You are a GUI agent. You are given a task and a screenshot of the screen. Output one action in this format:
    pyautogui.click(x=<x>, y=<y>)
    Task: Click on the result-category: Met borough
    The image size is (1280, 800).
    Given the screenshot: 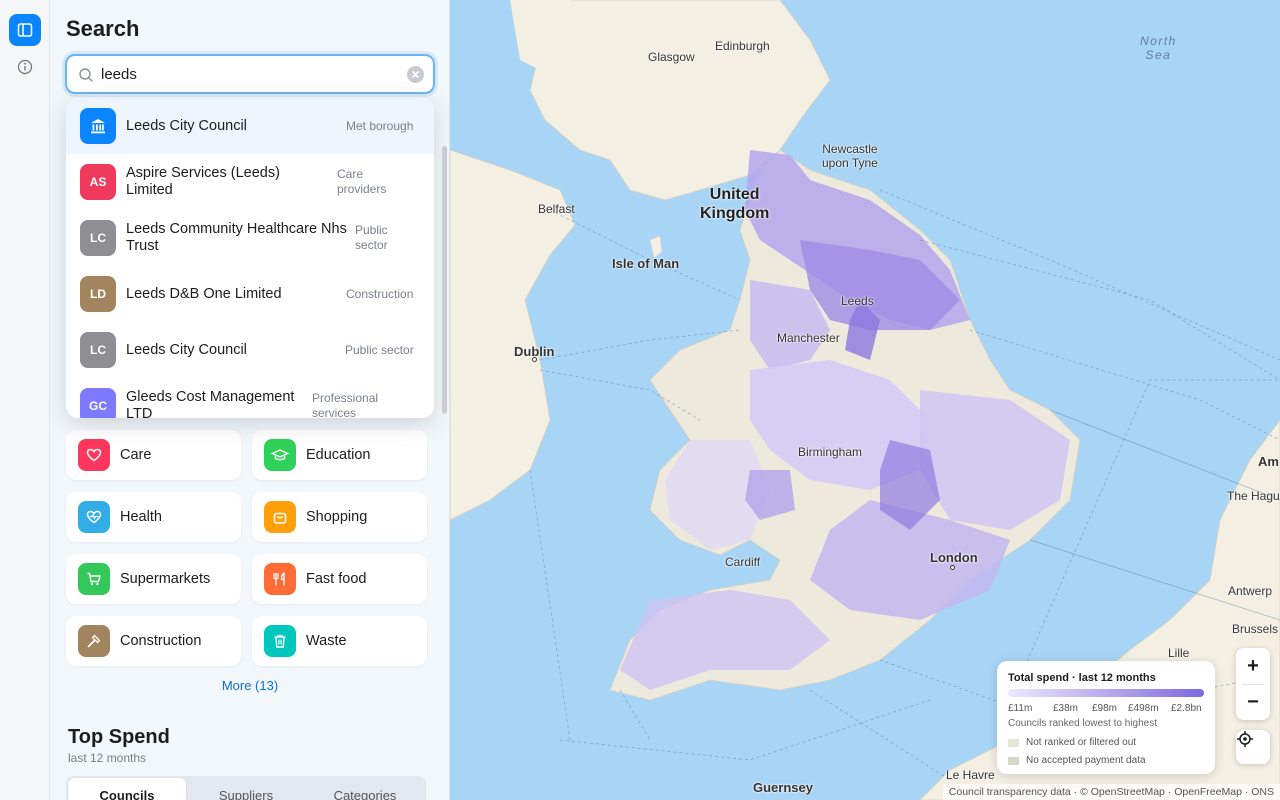 What is the action you would take?
    pyautogui.click(x=380, y=126)
    